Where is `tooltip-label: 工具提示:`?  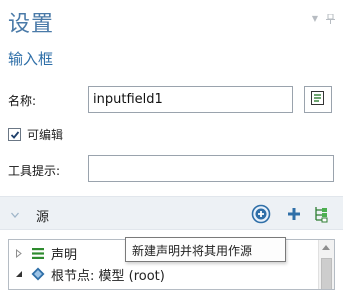 tooltip-label: 工具提示: is located at coordinates (34, 171).